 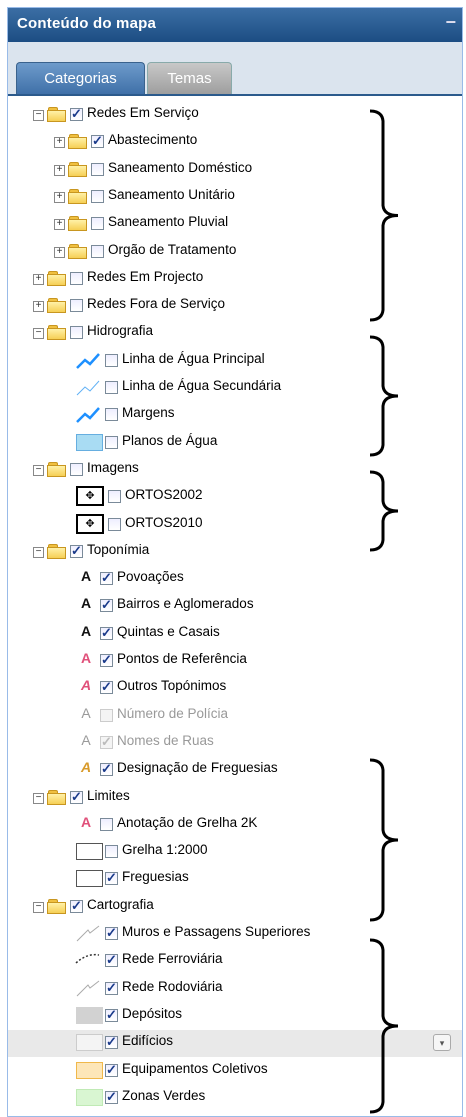 I want to click on layer-label: Linha de Água Principal, so click(x=193, y=358).